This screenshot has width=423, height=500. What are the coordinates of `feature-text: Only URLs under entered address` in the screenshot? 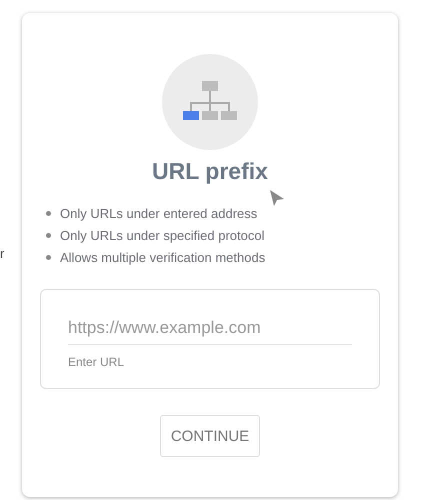 It's located at (159, 213).